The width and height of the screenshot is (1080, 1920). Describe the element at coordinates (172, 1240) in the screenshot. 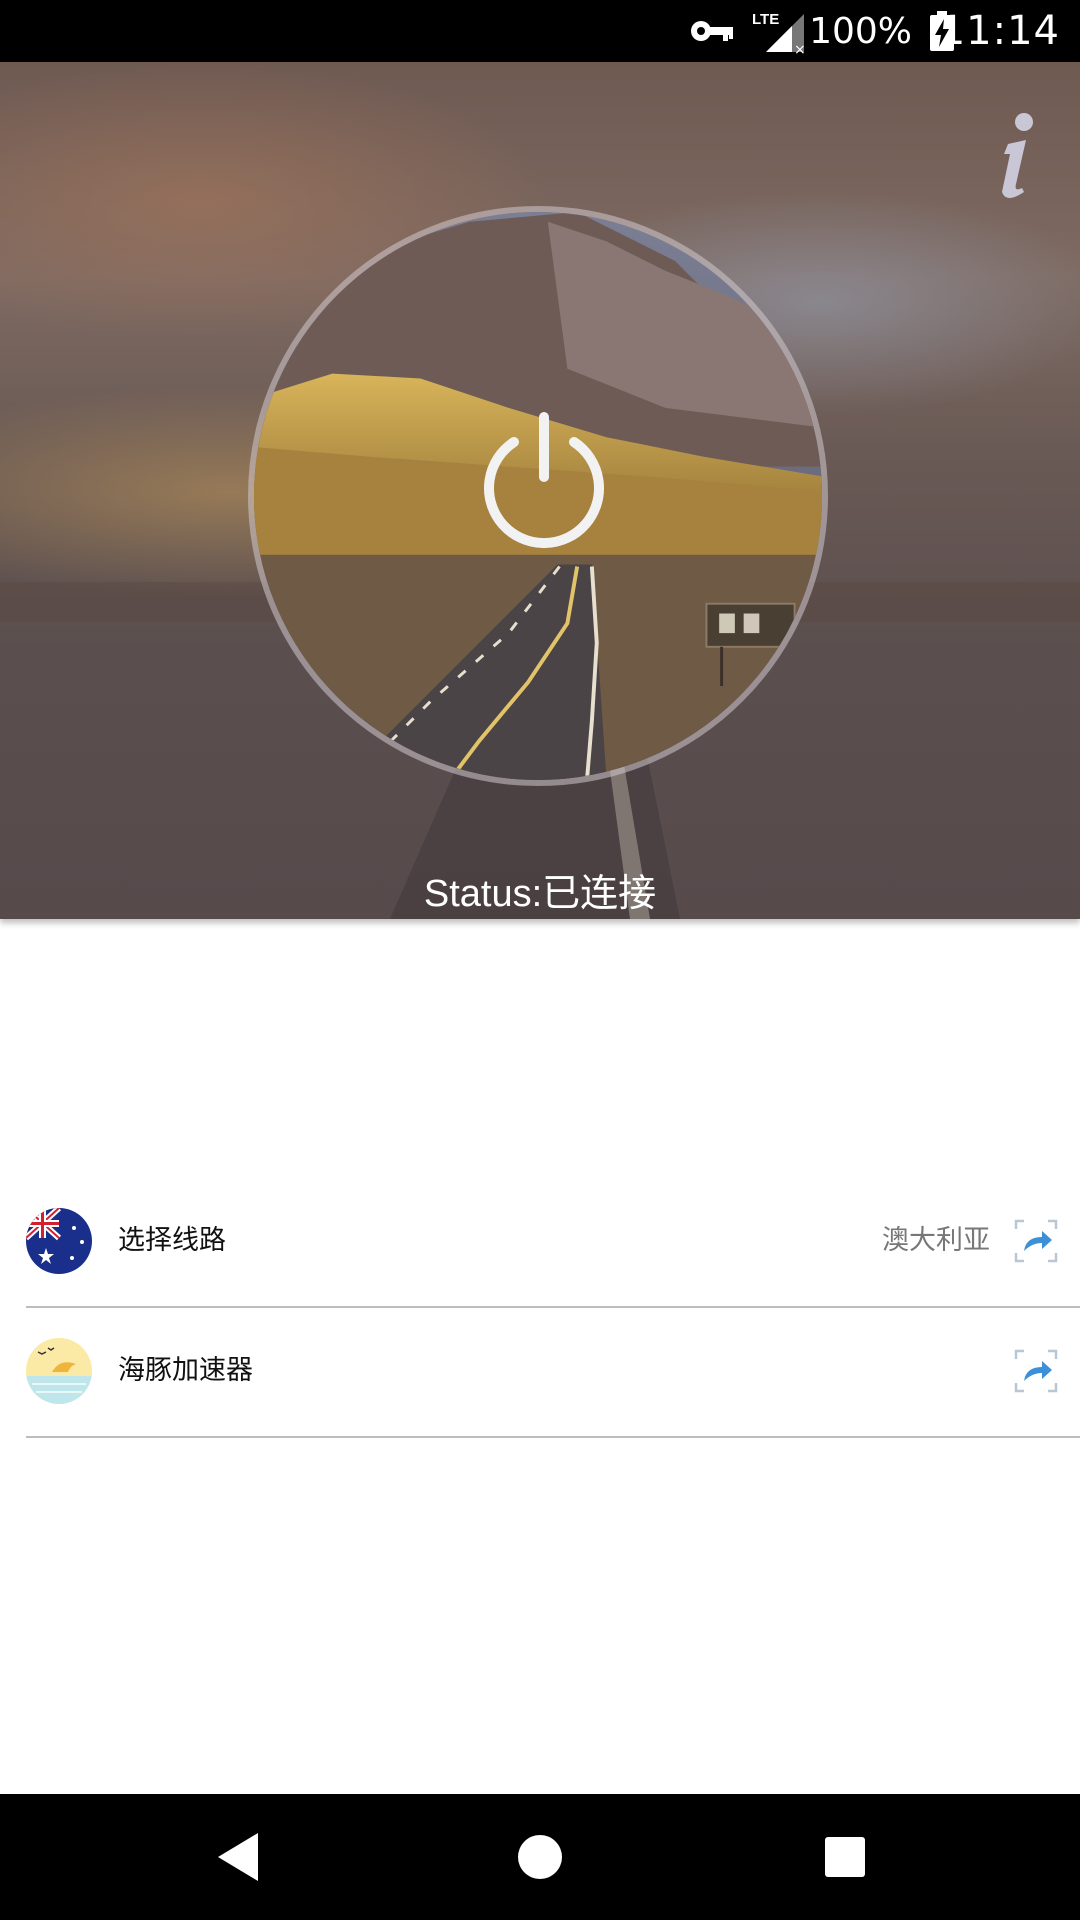

I see `route-label: 选择线路` at that location.